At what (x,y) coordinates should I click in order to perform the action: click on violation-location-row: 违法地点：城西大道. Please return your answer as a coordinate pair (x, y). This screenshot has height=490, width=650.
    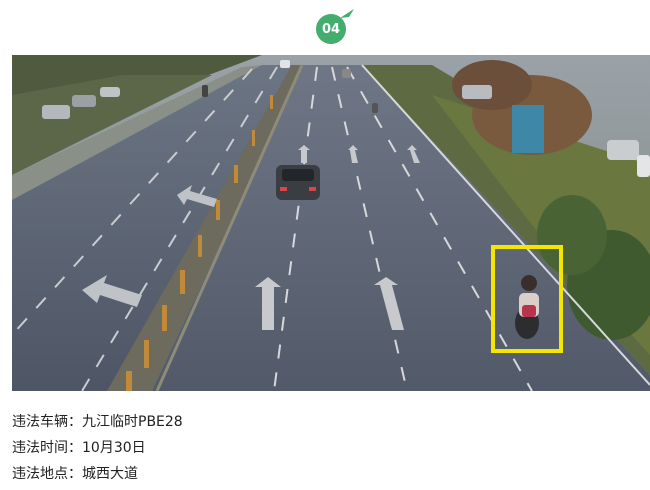
    Looking at the image, I should click on (97, 474).